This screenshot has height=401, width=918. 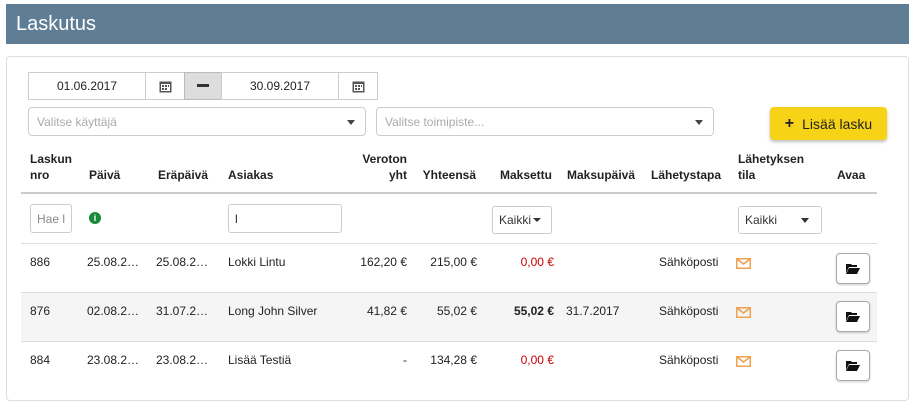 I want to click on date-from-calendar-button, so click(x=165, y=86).